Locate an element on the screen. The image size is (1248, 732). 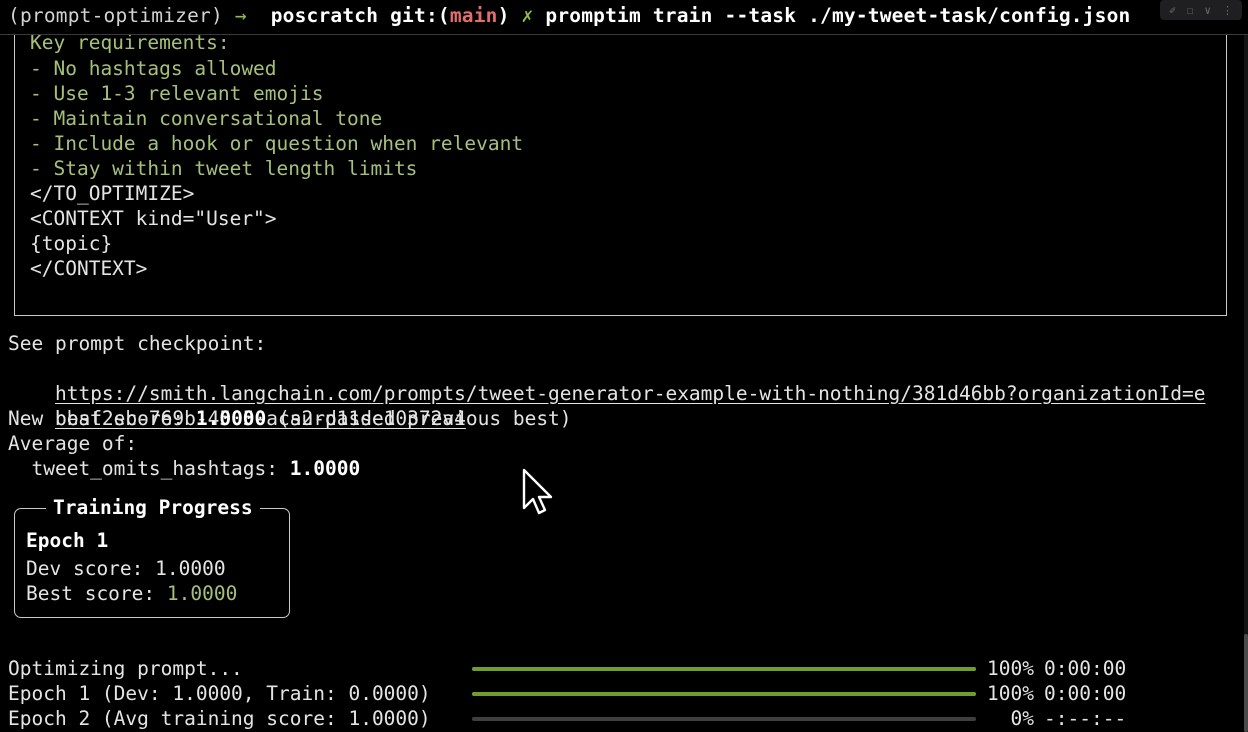
metric-value: 1.0000 is located at coordinates (325, 468).